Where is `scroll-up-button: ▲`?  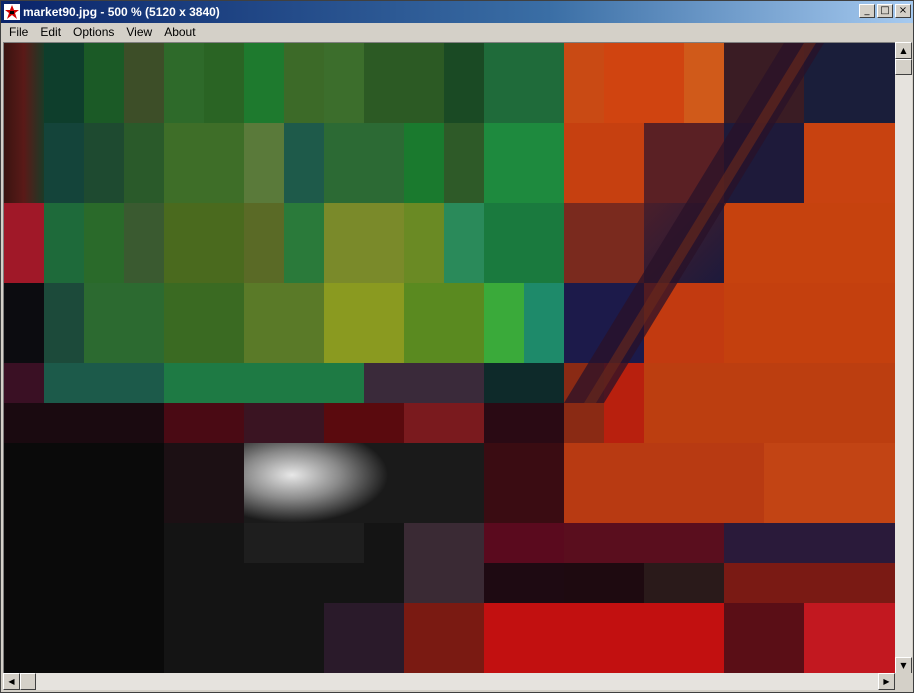 scroll-up-button: ▲ is located at coordinates (903, 50).